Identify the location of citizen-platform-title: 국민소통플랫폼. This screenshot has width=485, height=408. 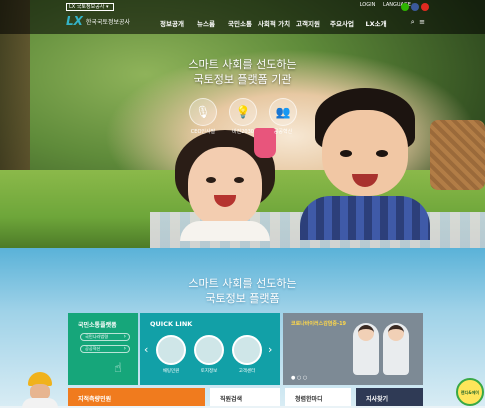
(97, 325).